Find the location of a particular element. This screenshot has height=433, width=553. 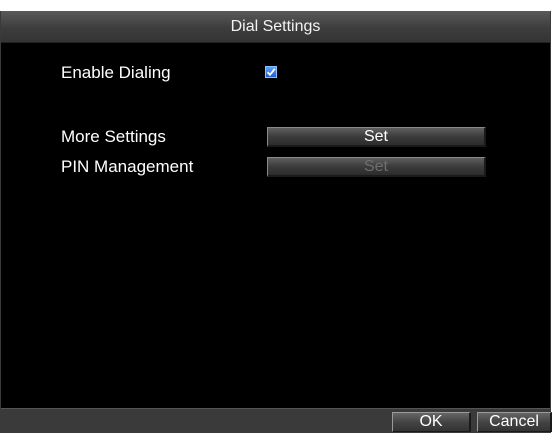

enable-dialing-checkbox is located at coordinates (271, 72).